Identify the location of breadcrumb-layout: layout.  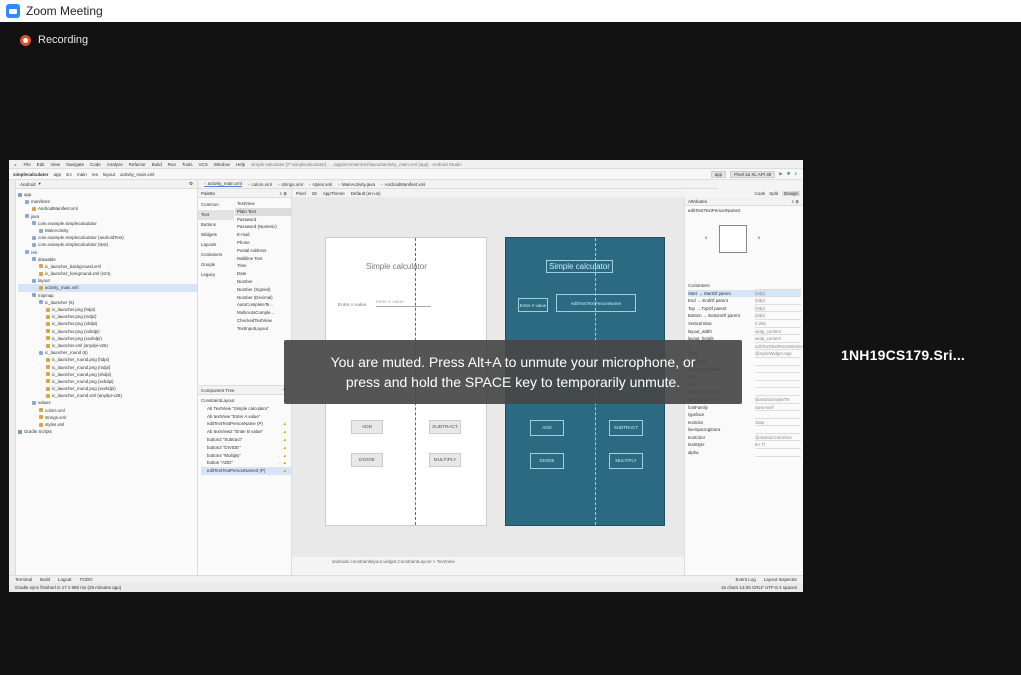
(109, 174).